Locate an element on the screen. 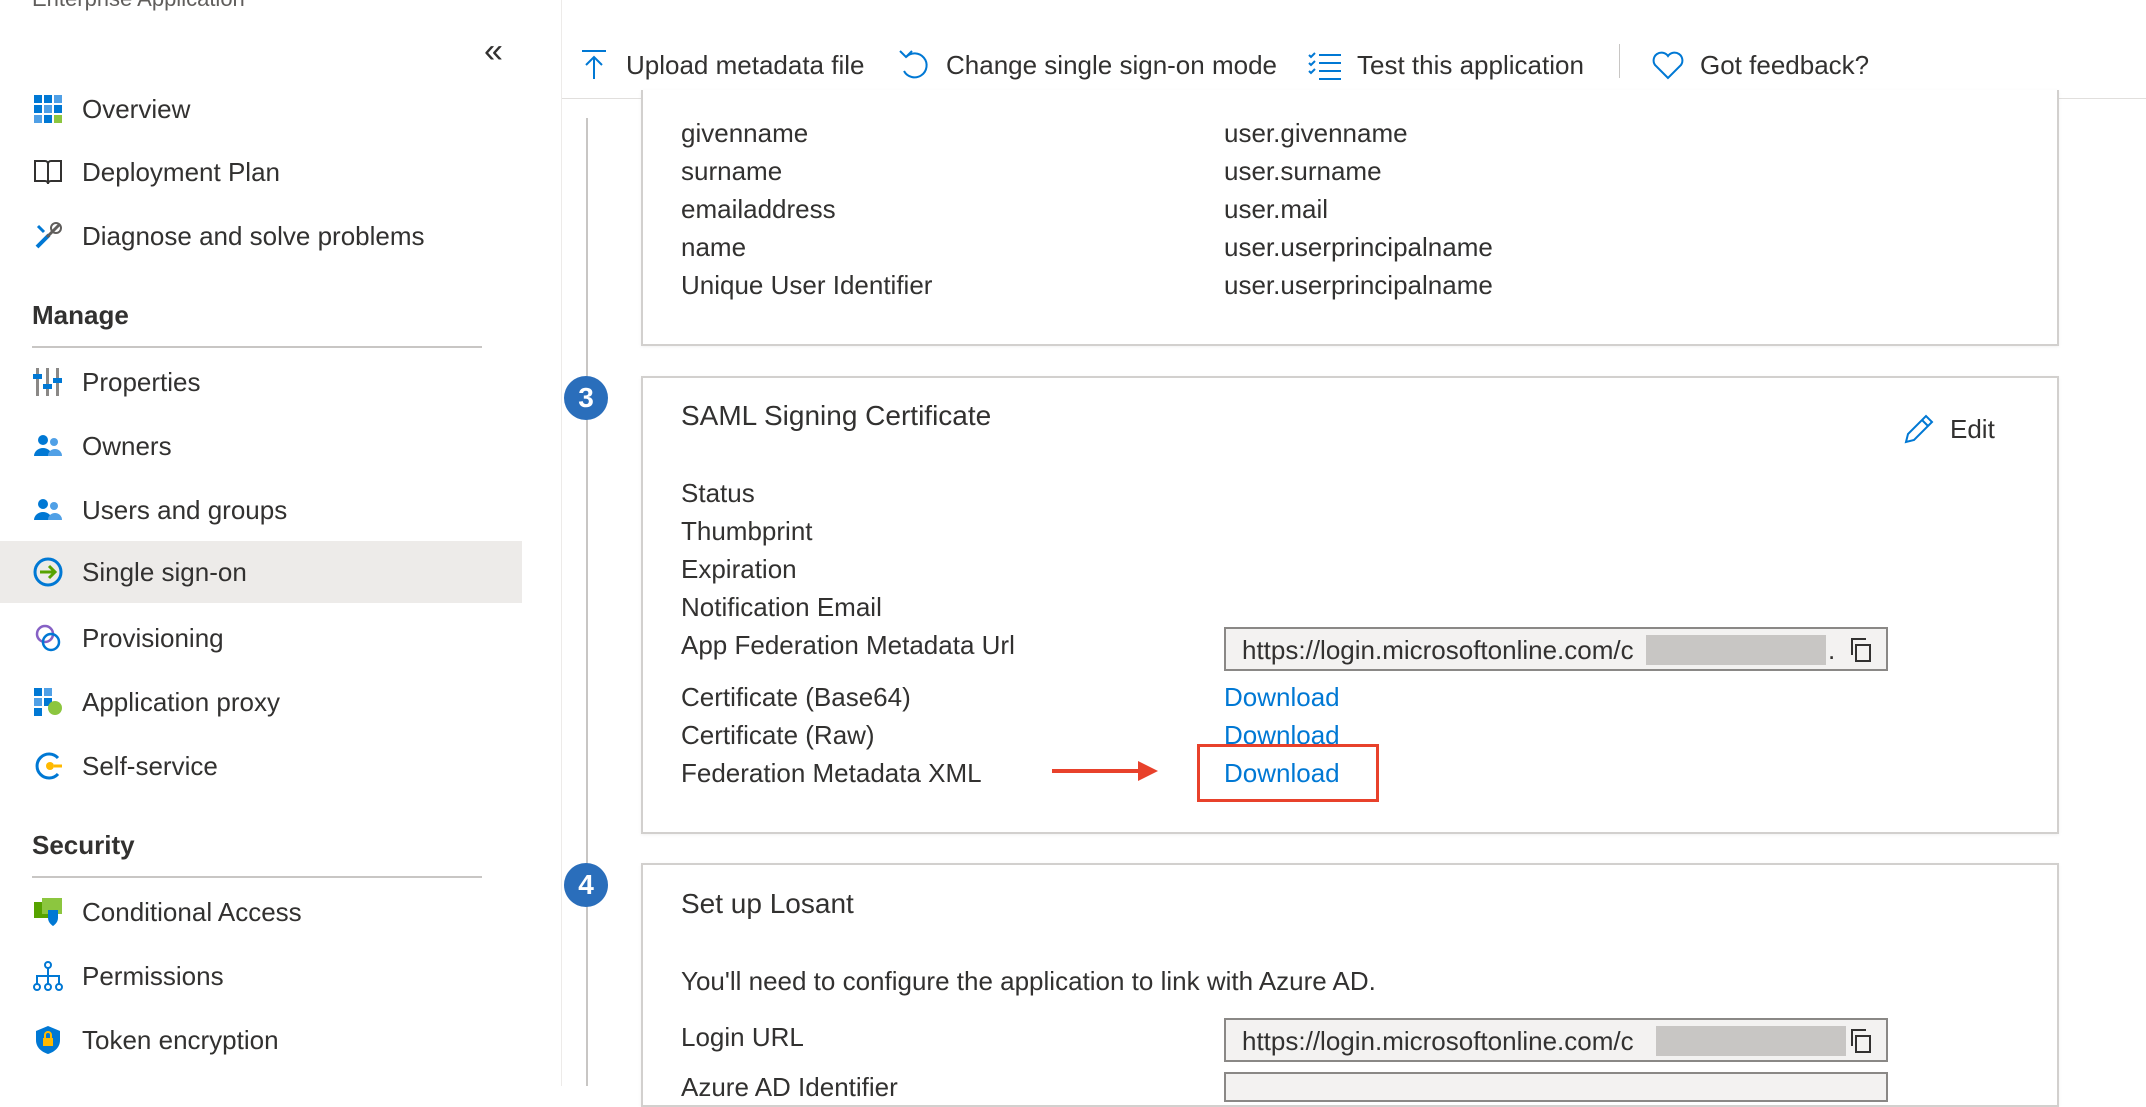 This screenshot has width=2146, height=1107. heart-icon is located at coordinates (1668, 65).